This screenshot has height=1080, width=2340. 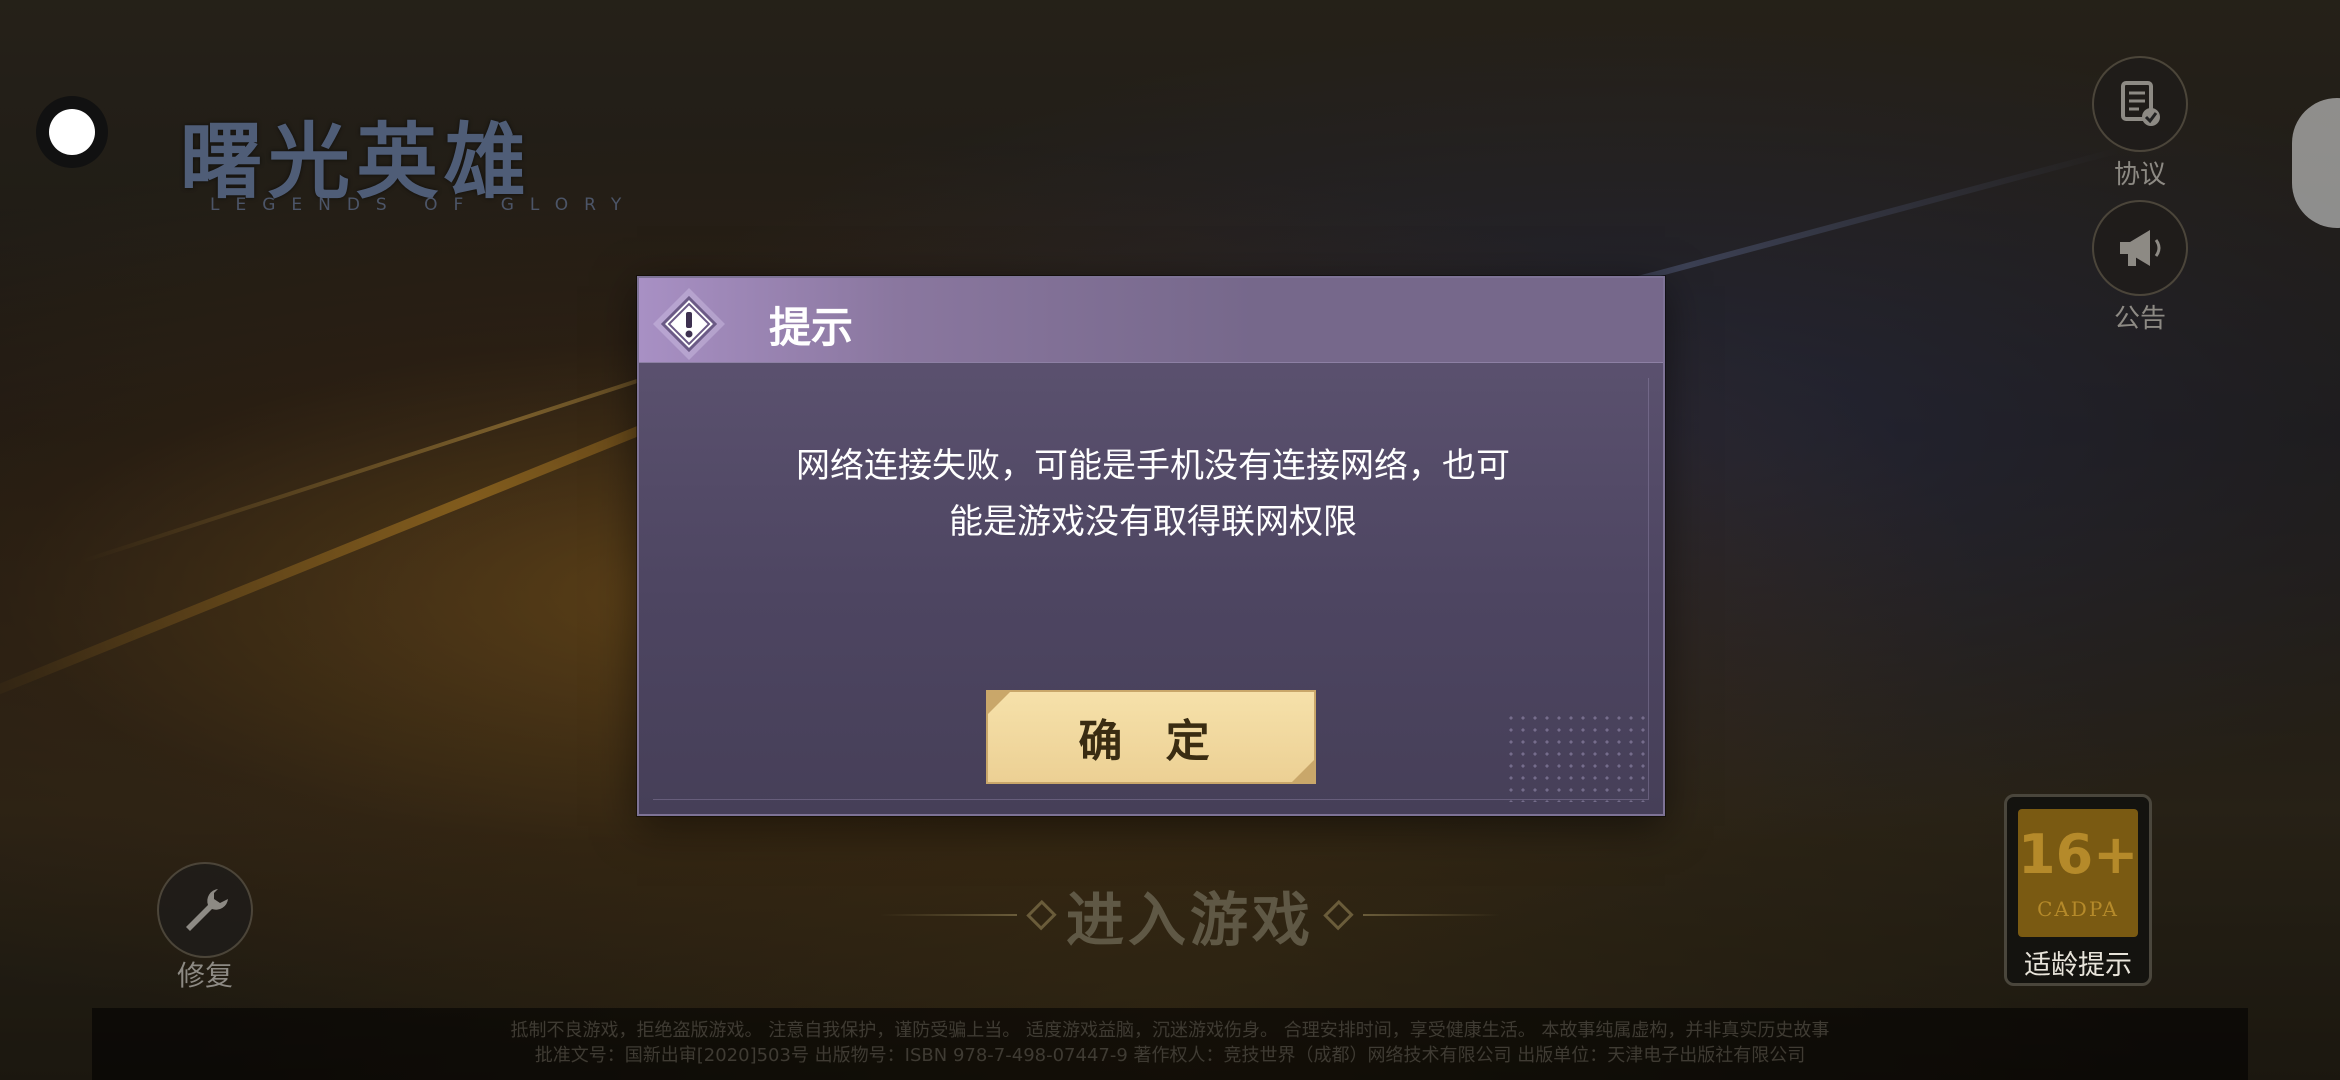 What do you see at coordinates (2139, 175) in the screenshot?
I see `agreement-label: 协议` at bounding box center [2139, 175].